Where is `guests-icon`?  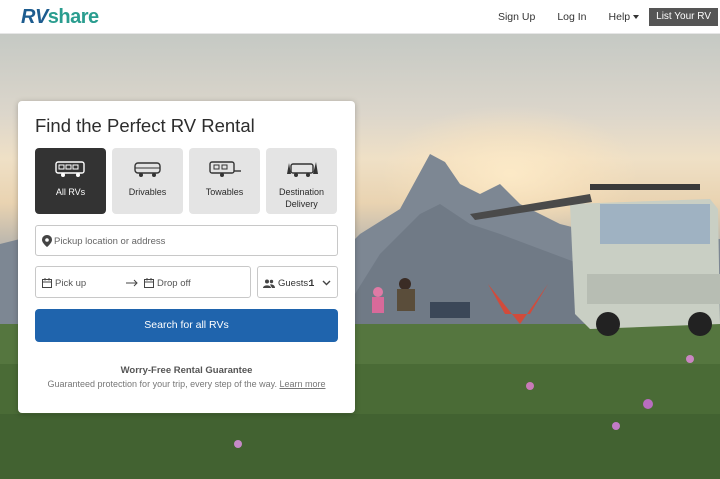
guests-icon is located at coordinates (269, 283).